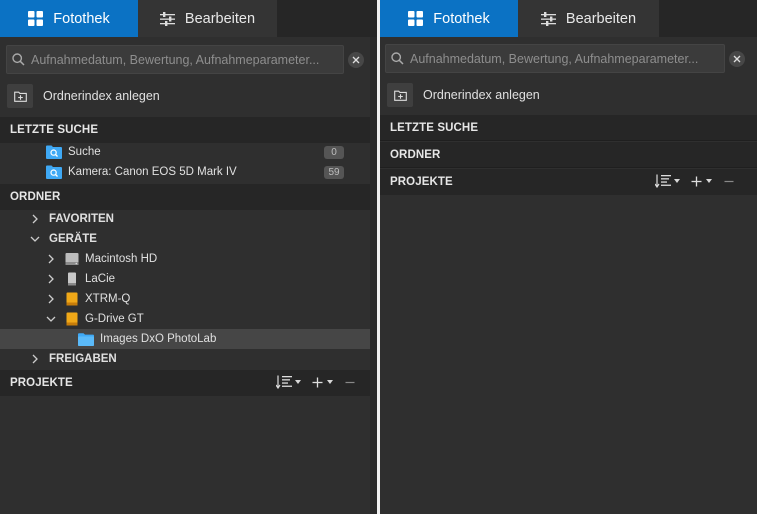 This screenshot has width=757, height=514. Describe the element at coordinates (84, 152) in the screenshot. I see `recent-search-label: Suche` at that location.